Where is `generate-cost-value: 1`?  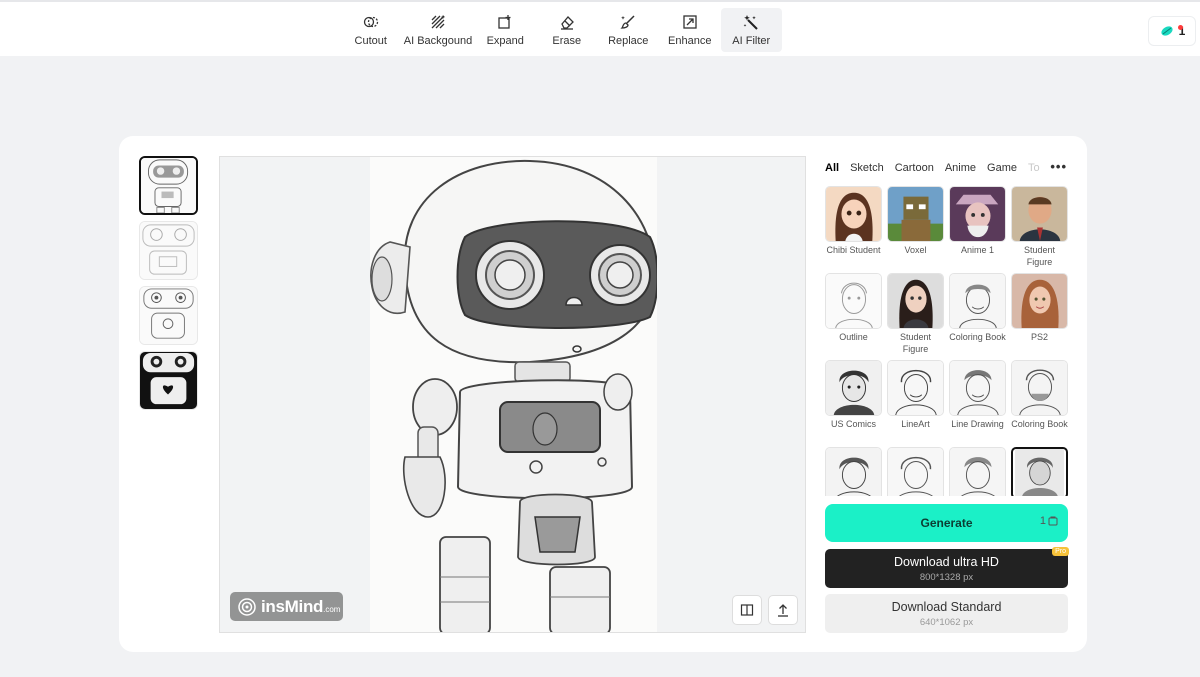
generate-cost-value: 1 is located at coordinates (1042, 521).